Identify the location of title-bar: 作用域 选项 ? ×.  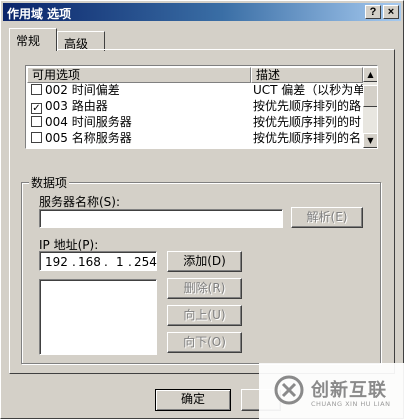
(202, 12).